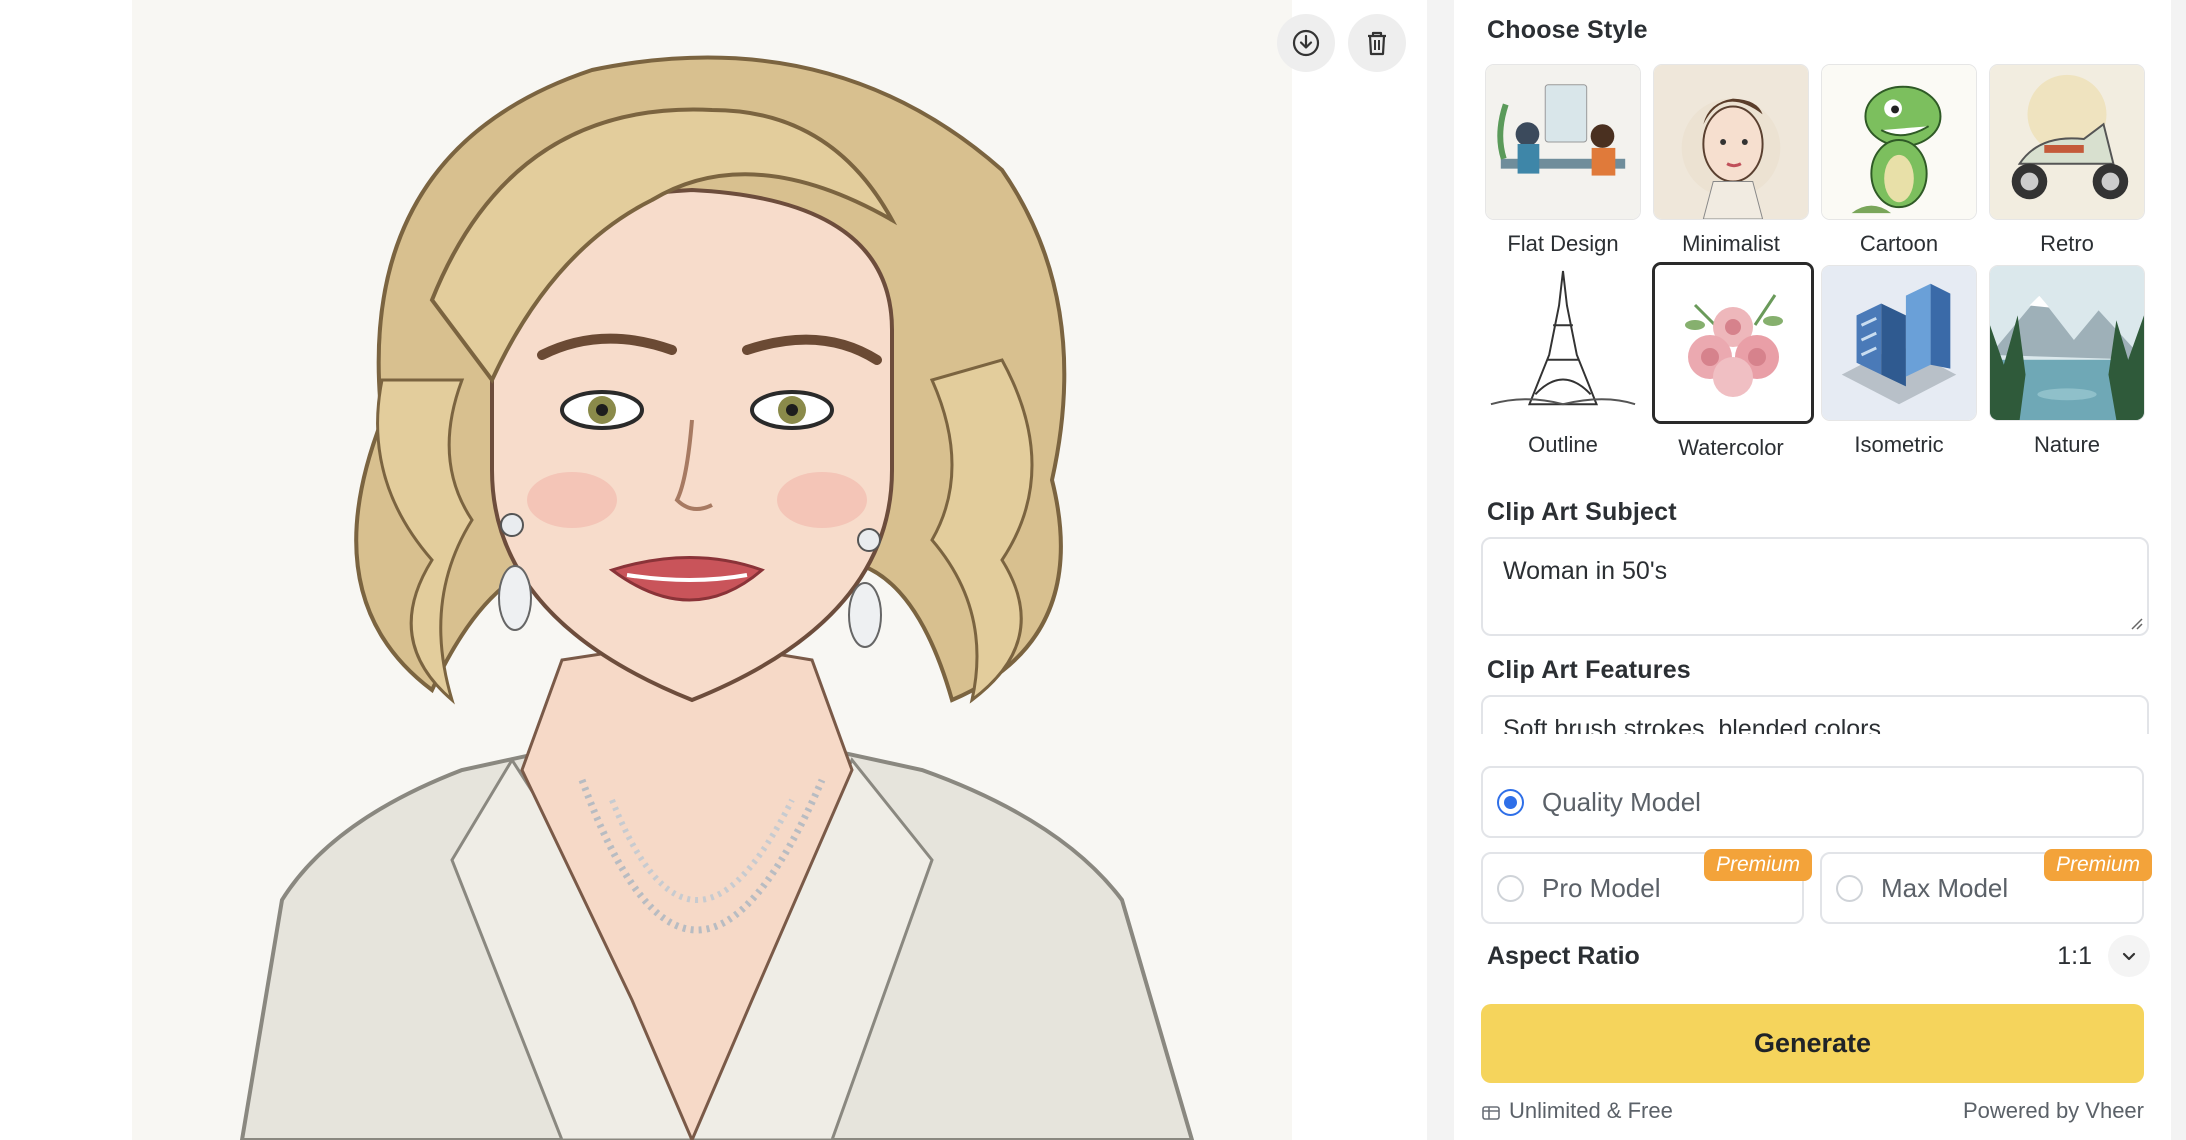 The height and width of the screenshot is (1140, 2186). I want to click on style-option-isometric: Isometric, so click(1899, 361).